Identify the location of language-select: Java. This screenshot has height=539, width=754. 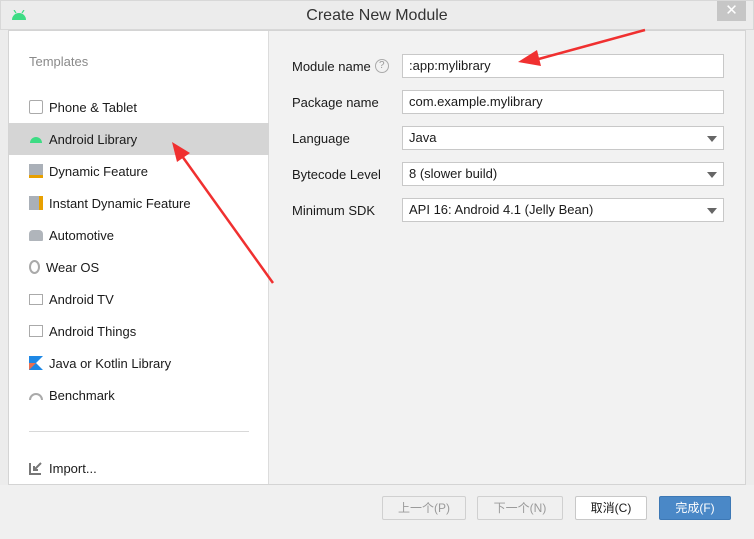
(563, 138).